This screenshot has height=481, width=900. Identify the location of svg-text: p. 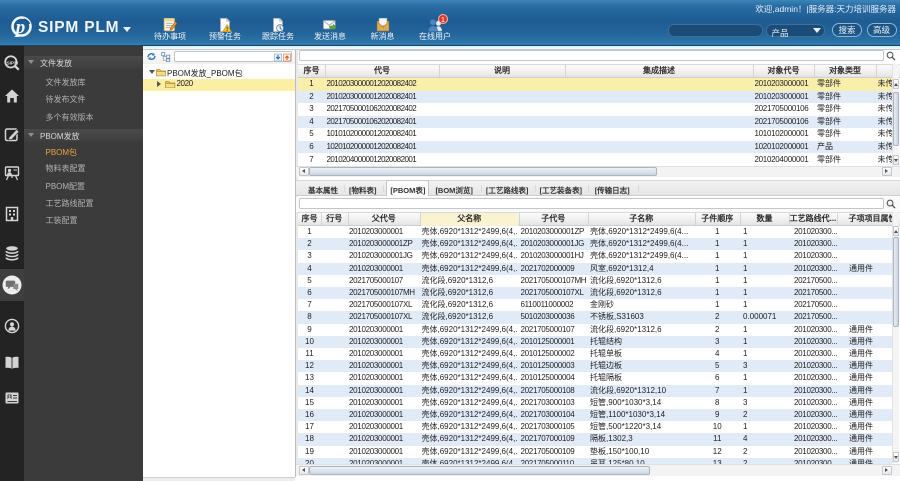
(19, 27).